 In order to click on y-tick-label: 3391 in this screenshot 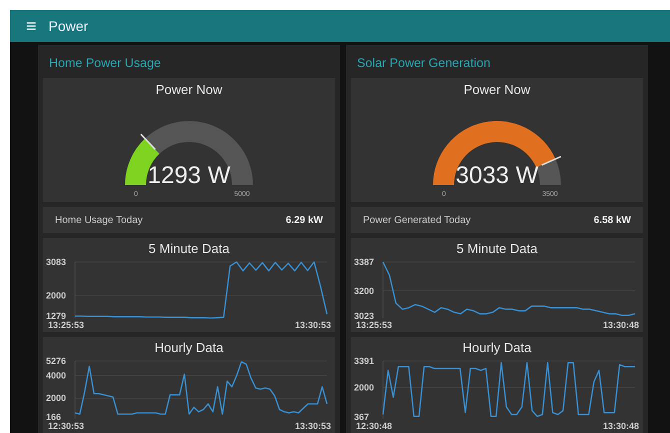, I will do `click(364, 361)`.